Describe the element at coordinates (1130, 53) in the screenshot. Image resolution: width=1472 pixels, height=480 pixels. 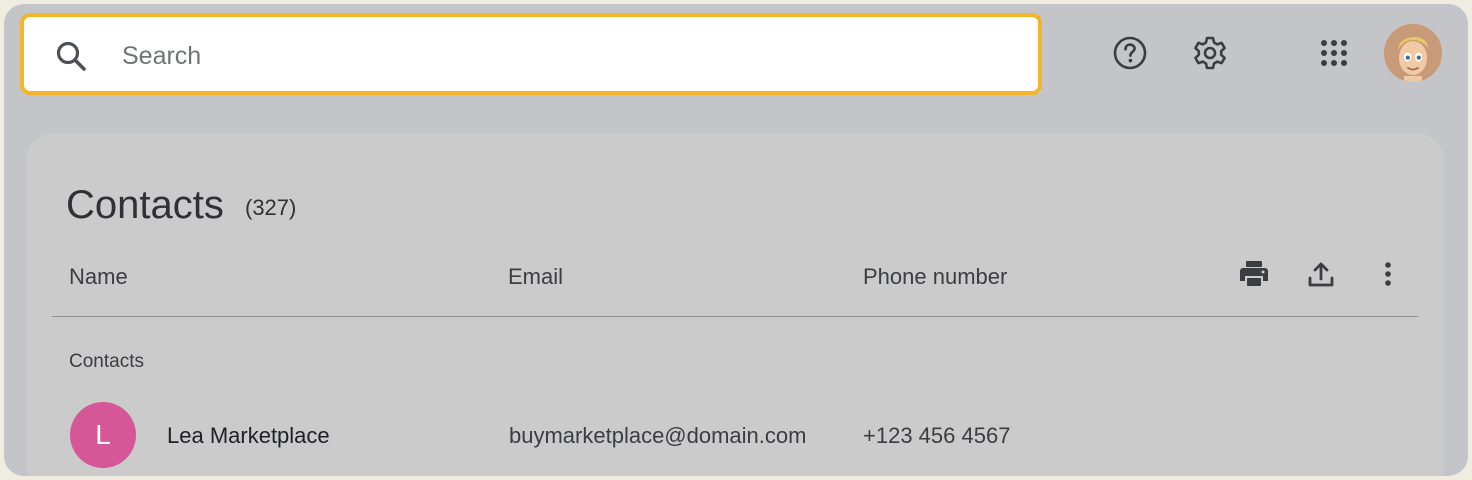
I see `help-icon` at that location.